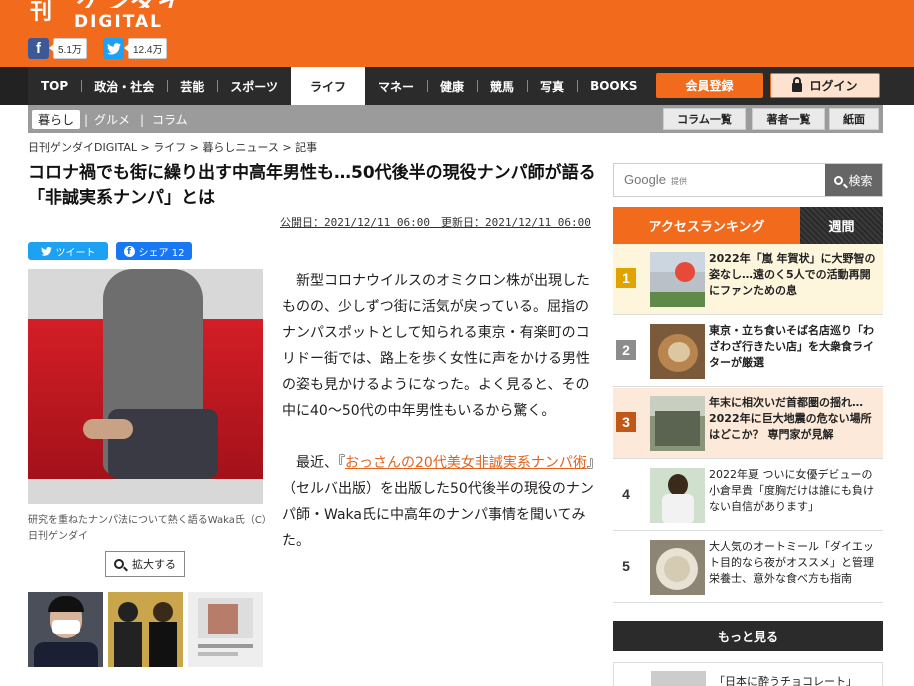 The image size is (914, 686). I want to click on search-provider-label: 提供, so click(679, 181).